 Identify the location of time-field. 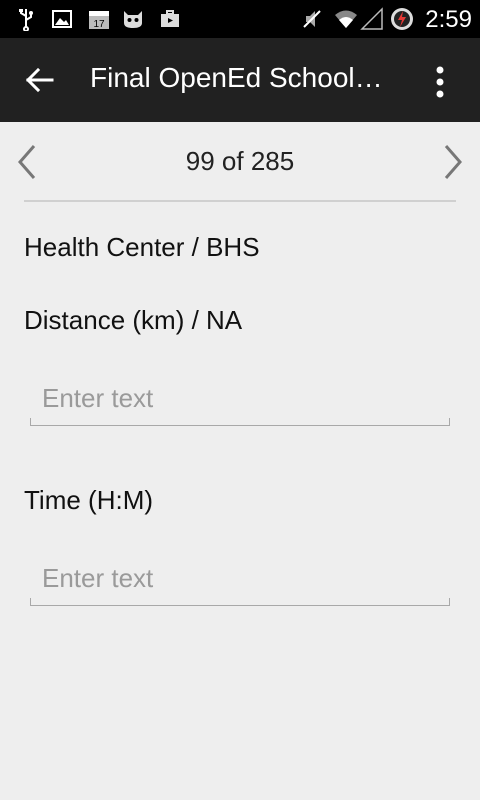
(240, 581).